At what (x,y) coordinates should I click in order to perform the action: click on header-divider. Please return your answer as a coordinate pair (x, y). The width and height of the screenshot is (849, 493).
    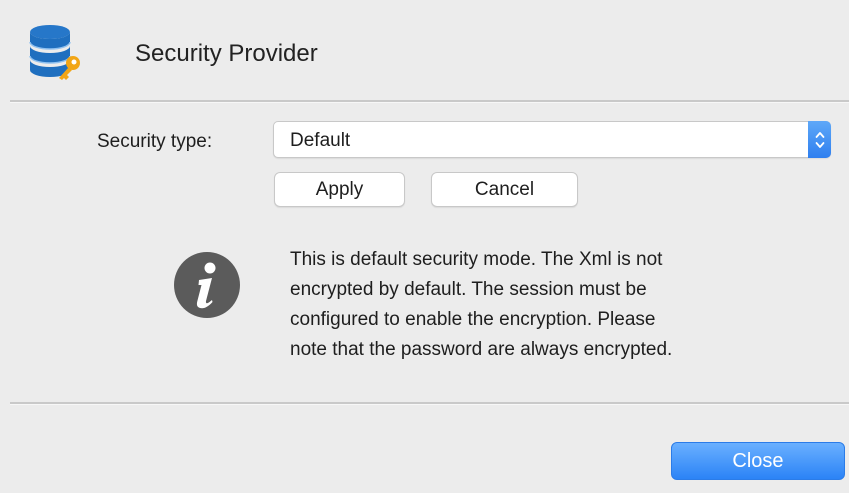
    Looking at the image, I should click on (429, 101).